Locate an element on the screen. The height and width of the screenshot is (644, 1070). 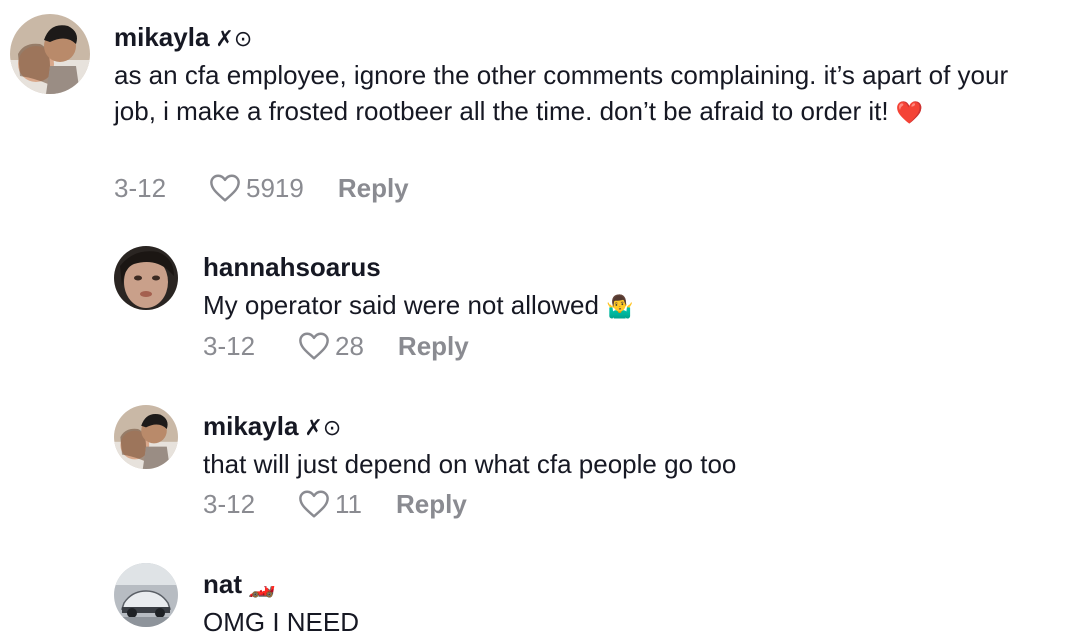
shrug-emoji: 🤷‍♂️ is located at coordinates (620, 307).